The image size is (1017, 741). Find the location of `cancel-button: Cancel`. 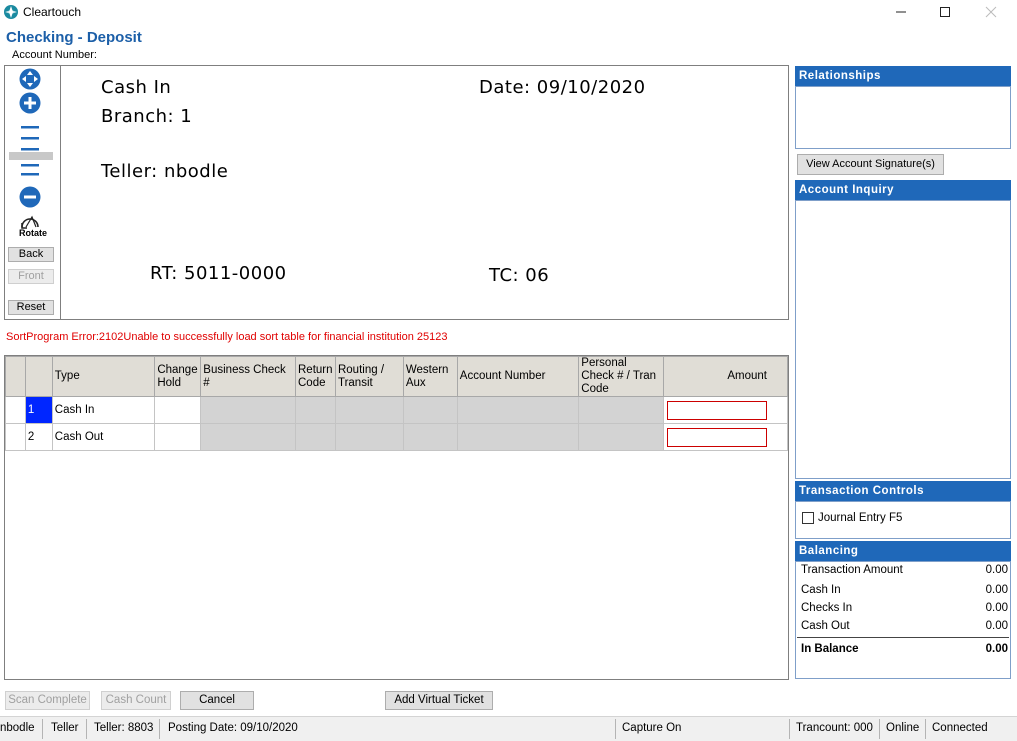

cancel-button: Cancel is located at coordinates (217, 700).